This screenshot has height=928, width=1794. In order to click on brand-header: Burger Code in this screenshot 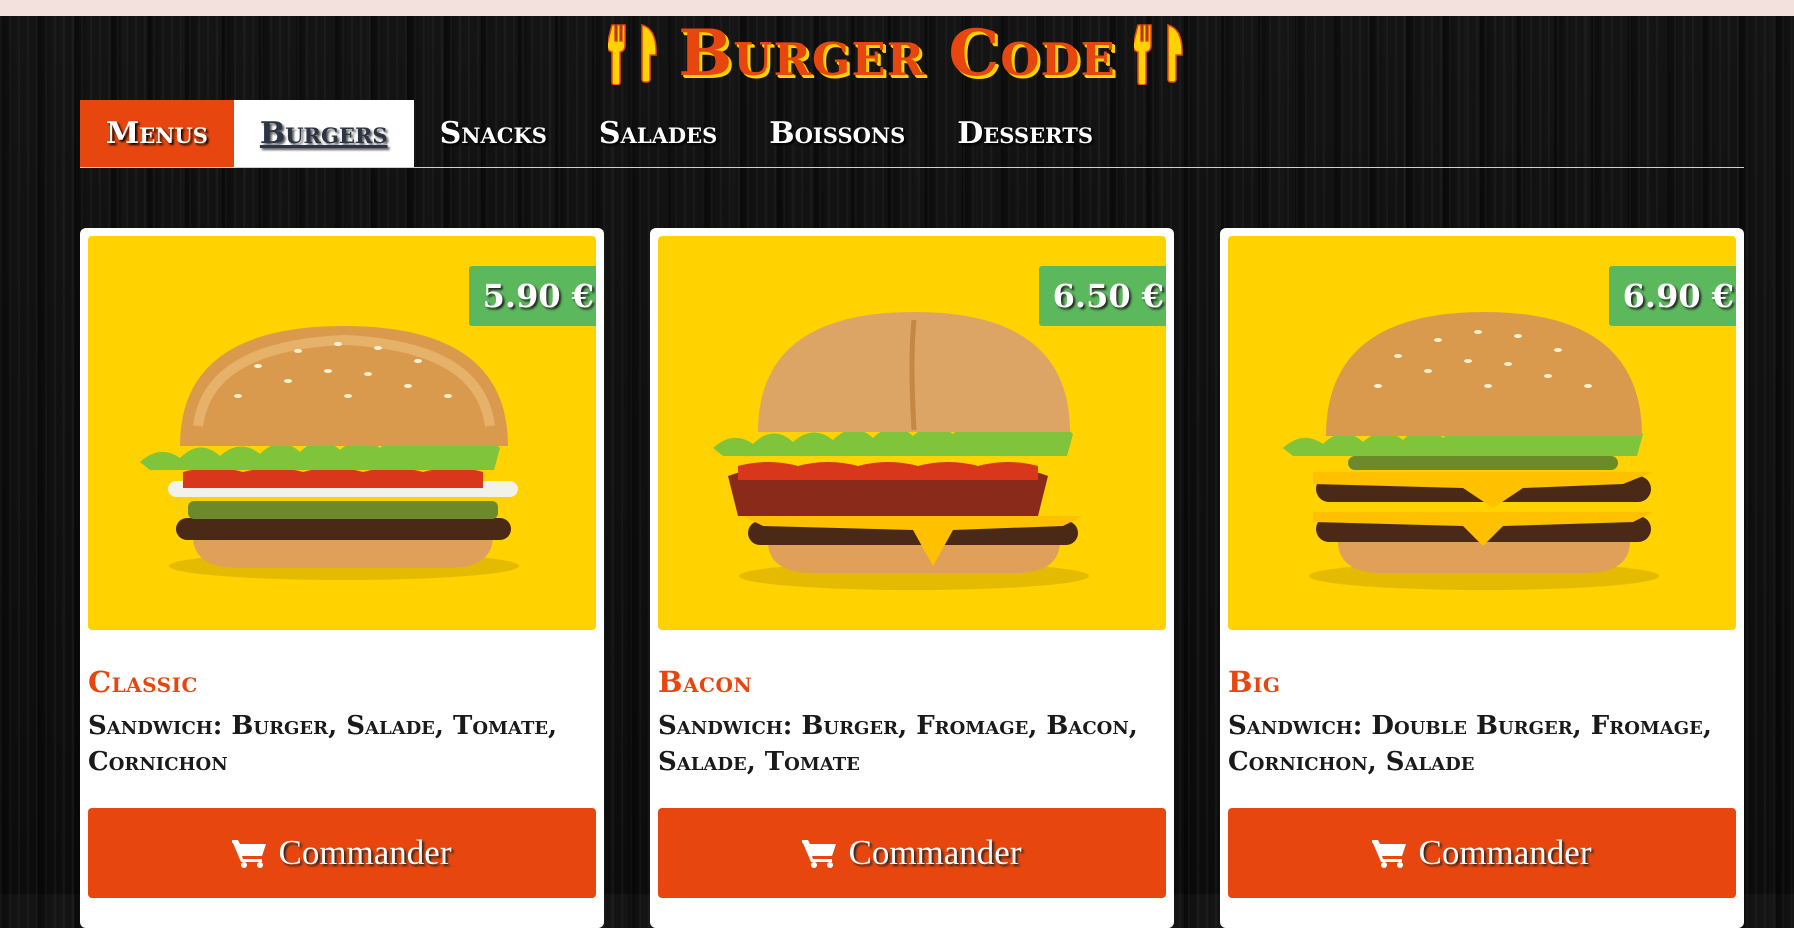, I will do `click(897, 54)`.